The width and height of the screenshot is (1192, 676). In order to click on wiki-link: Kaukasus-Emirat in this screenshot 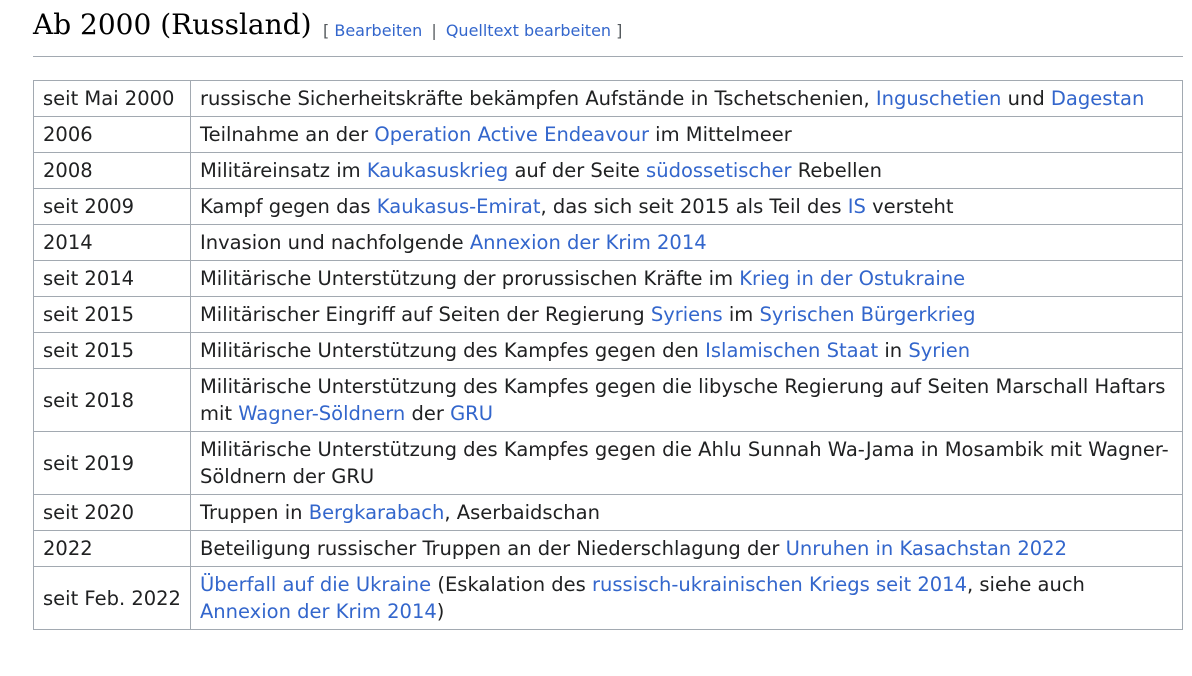, I will do `click(459, 206)`.